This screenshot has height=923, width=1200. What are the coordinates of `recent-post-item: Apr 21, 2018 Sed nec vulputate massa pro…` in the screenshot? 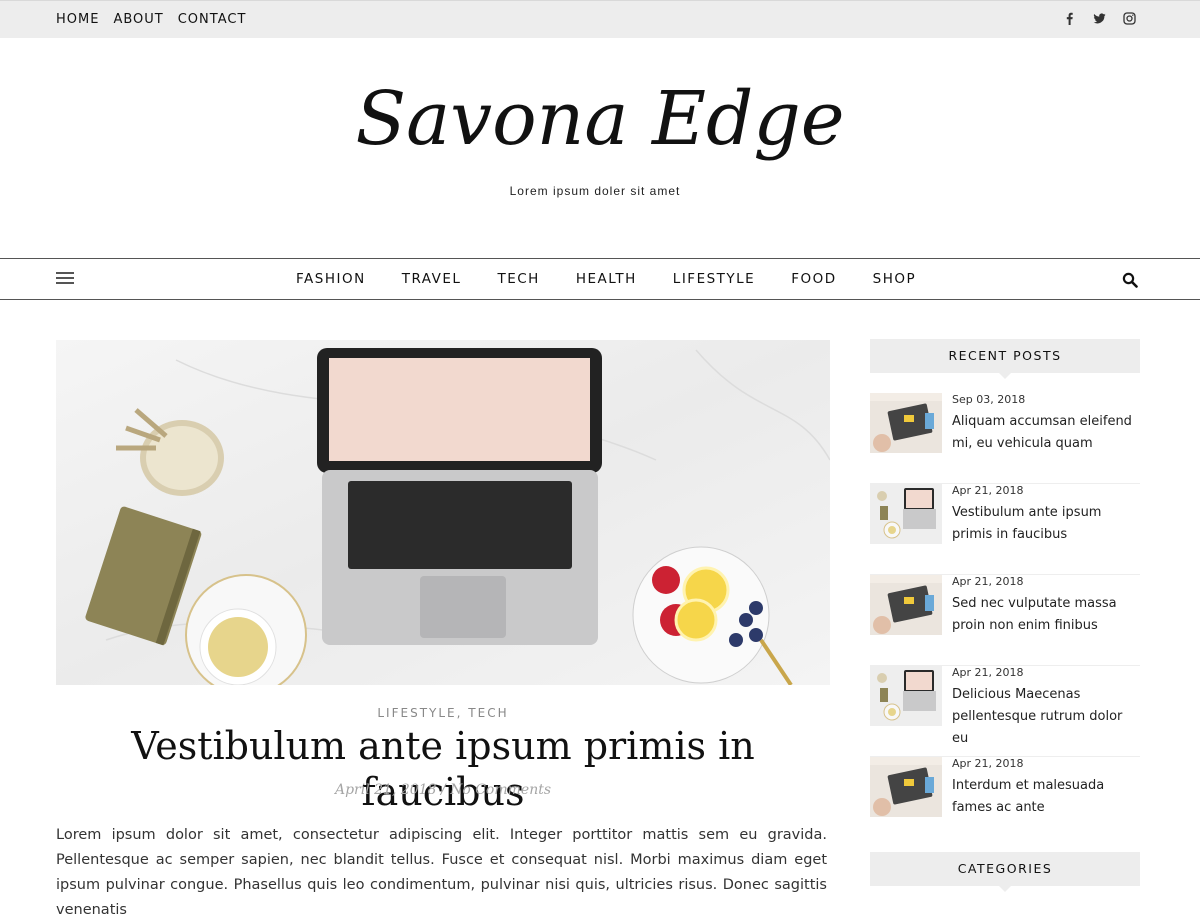 It's located at (1005, 620).